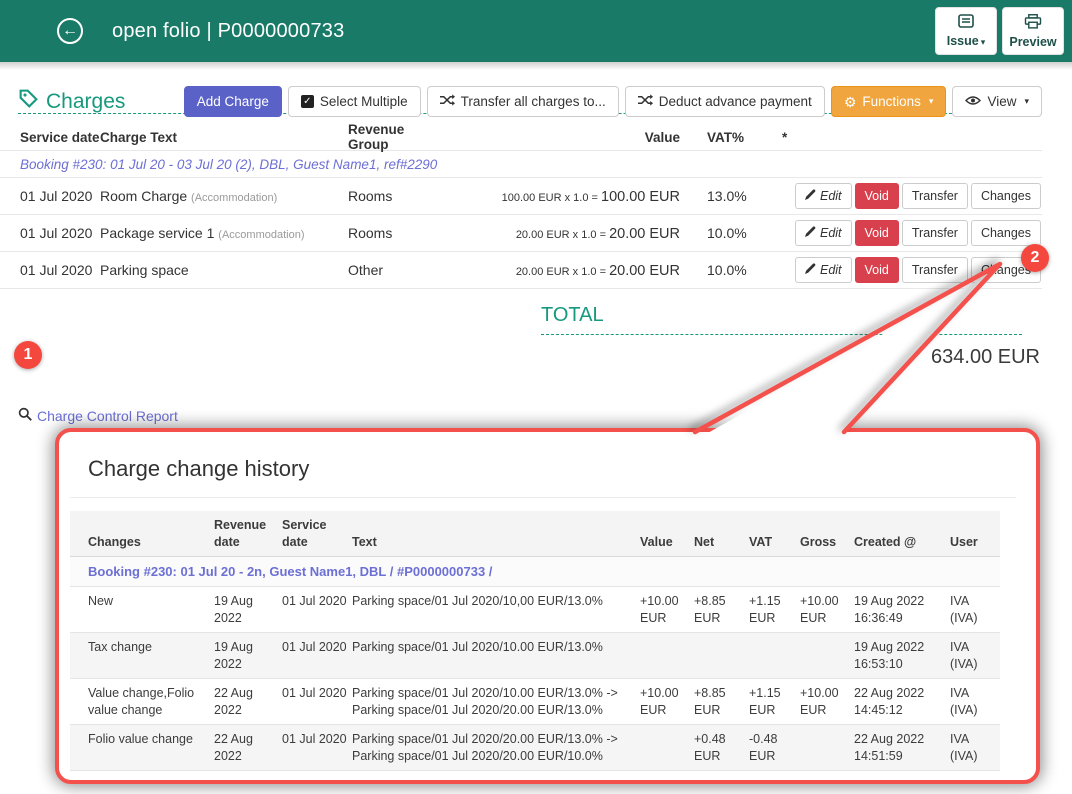  I want to click on issue-label: Issue, so click(962, 41).